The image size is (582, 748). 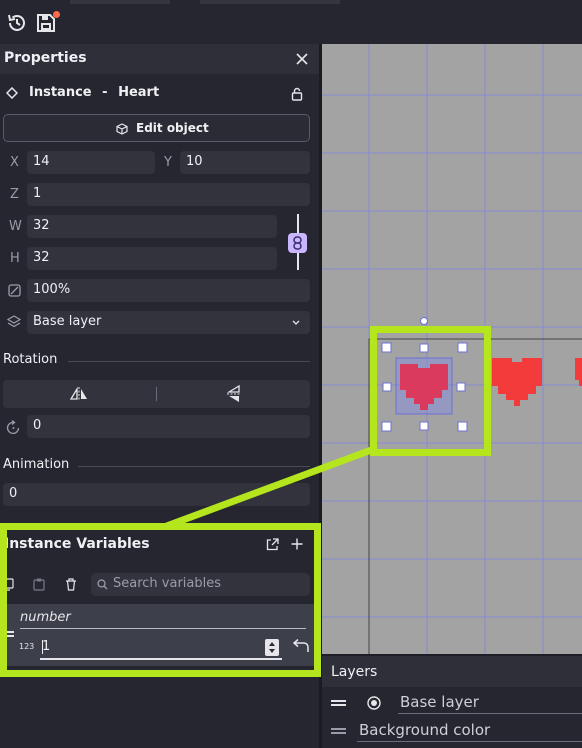 I want to click on layer-select: Base layer, so click(x=168, y=322).